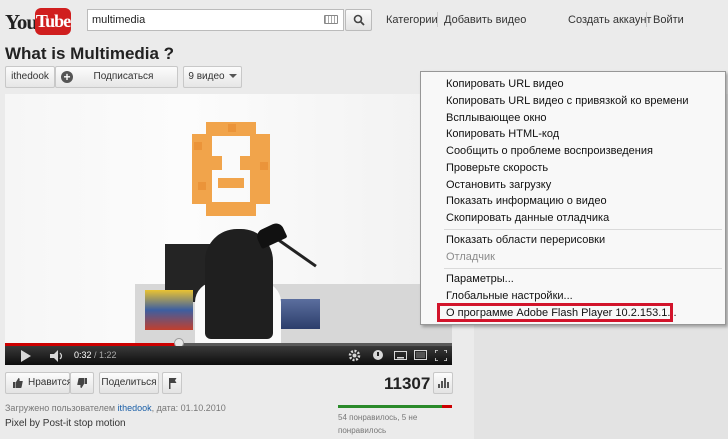 This screenshot has height=439, width=728. Describe the element at coordinates (407, 383) in the screenshot. I see `view-count: 11307` at that location.